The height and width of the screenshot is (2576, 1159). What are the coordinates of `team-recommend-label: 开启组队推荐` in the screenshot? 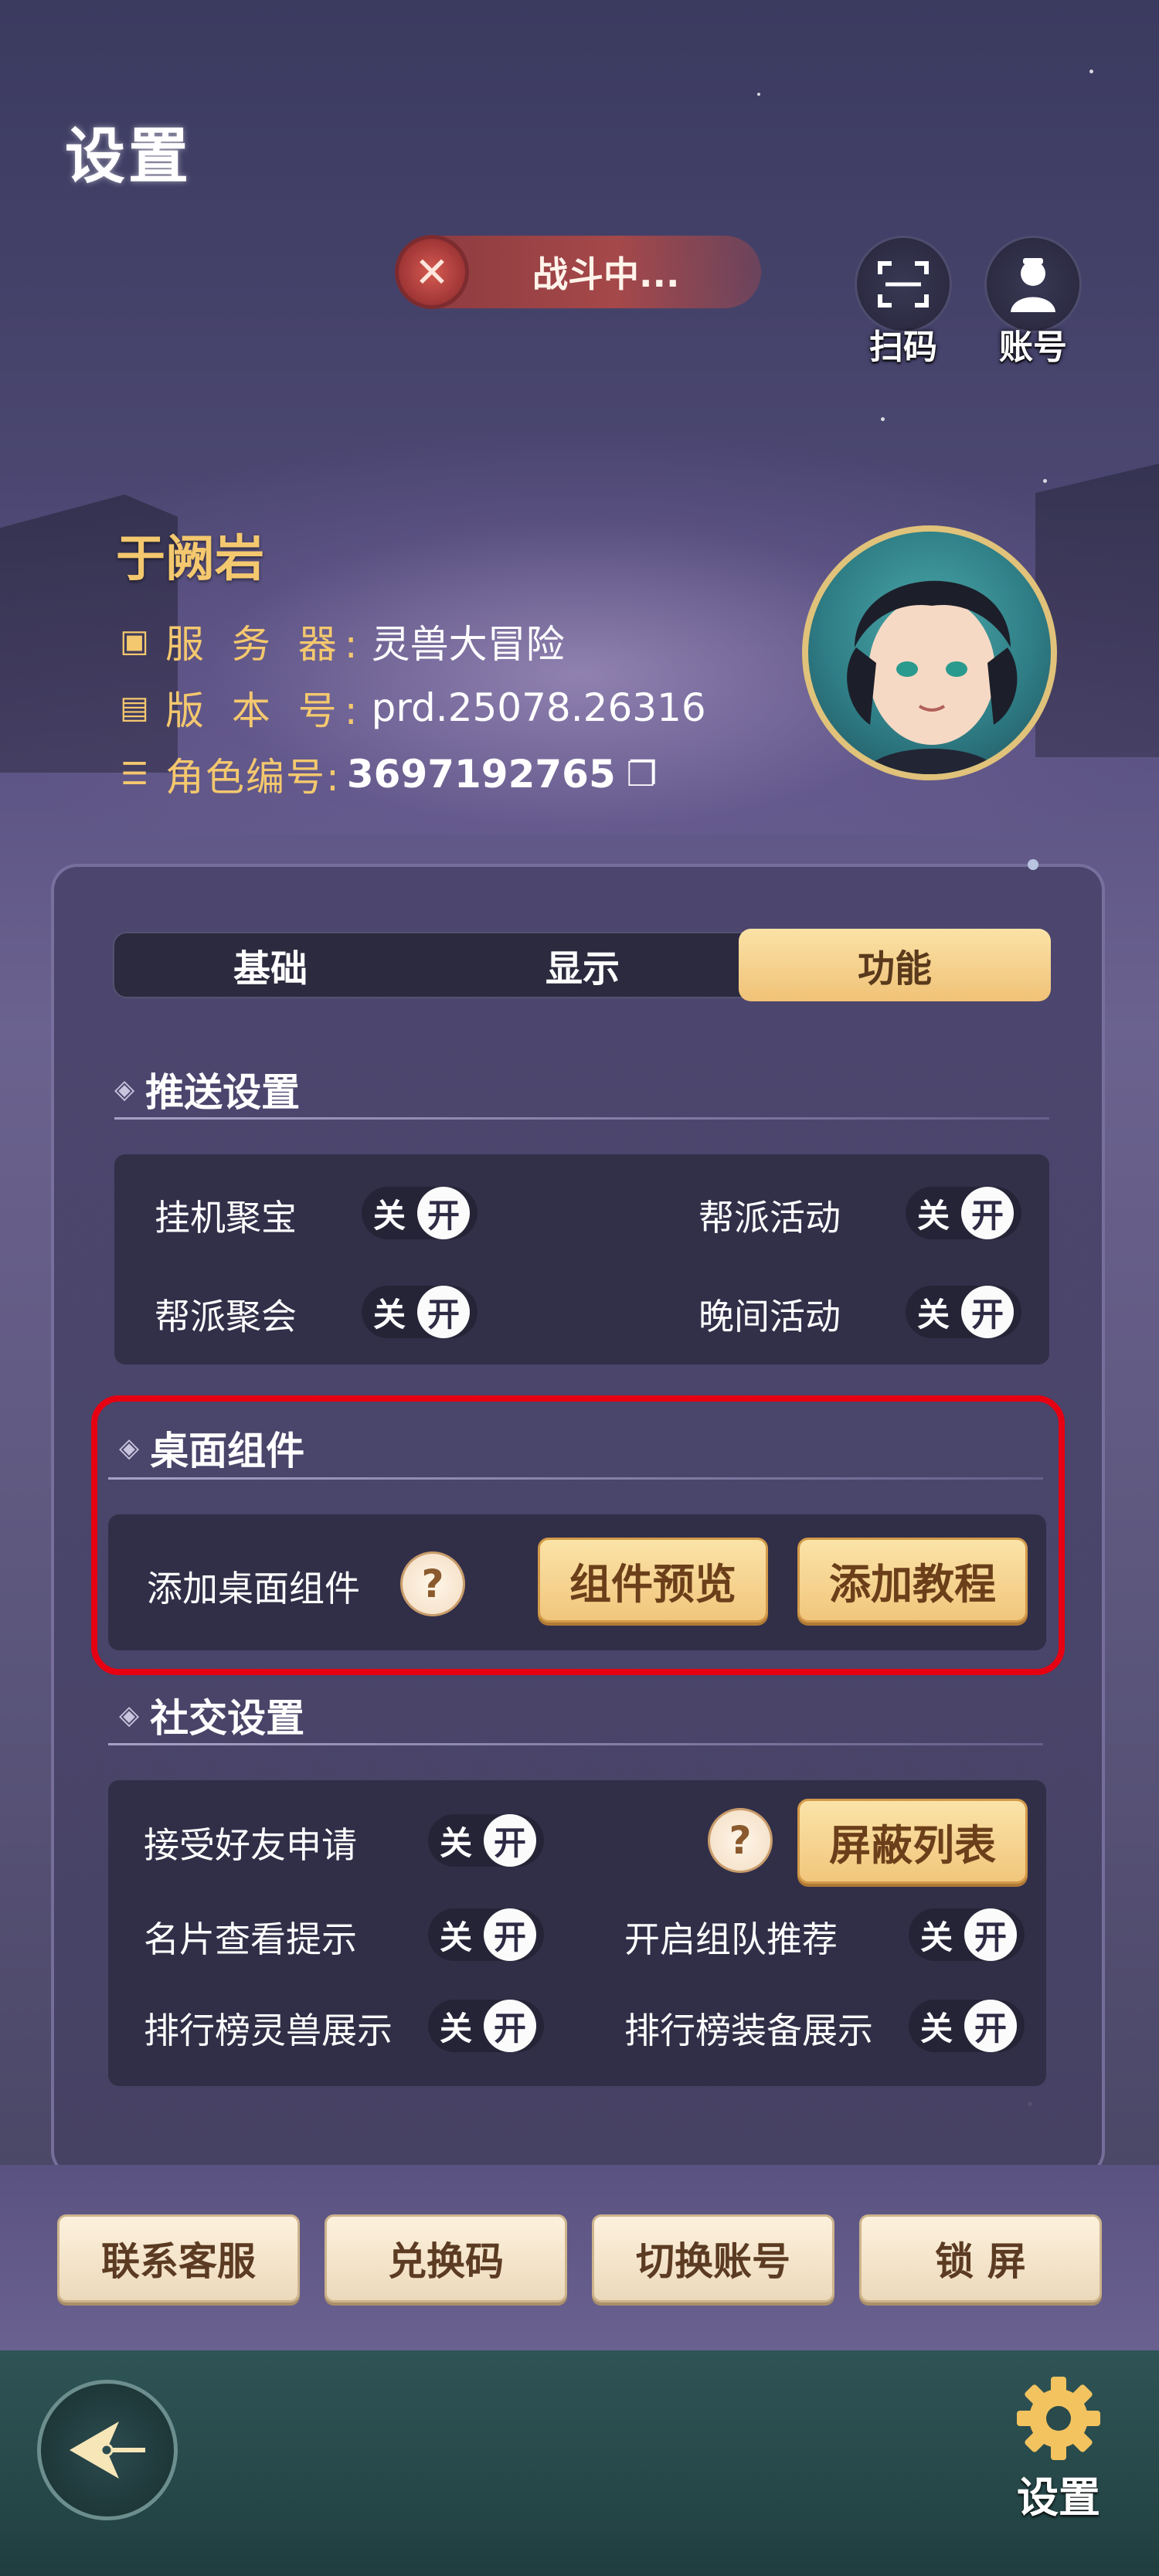 It's located at (731, 1939).